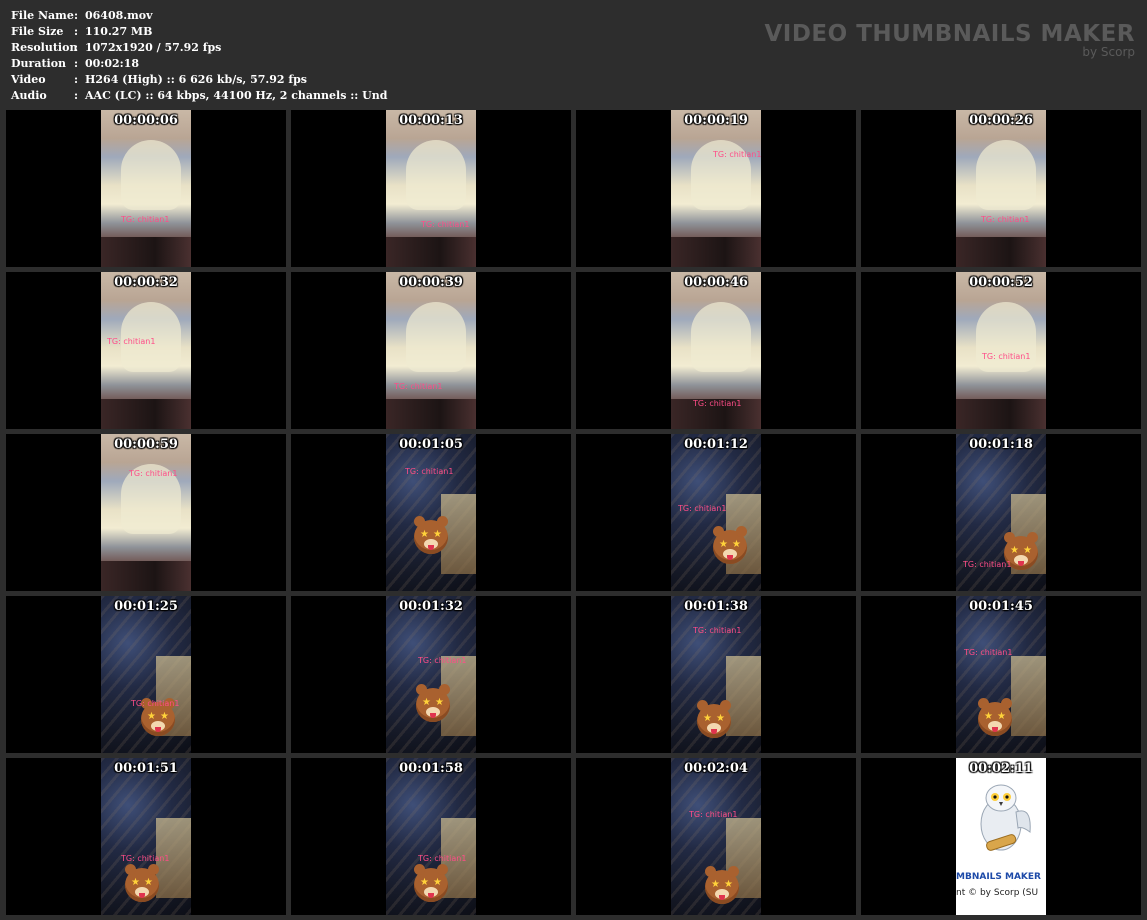 The image size is (1147, 920). I want to click on thumbnail-timestamp: 00:01:25, so click(146, 606).